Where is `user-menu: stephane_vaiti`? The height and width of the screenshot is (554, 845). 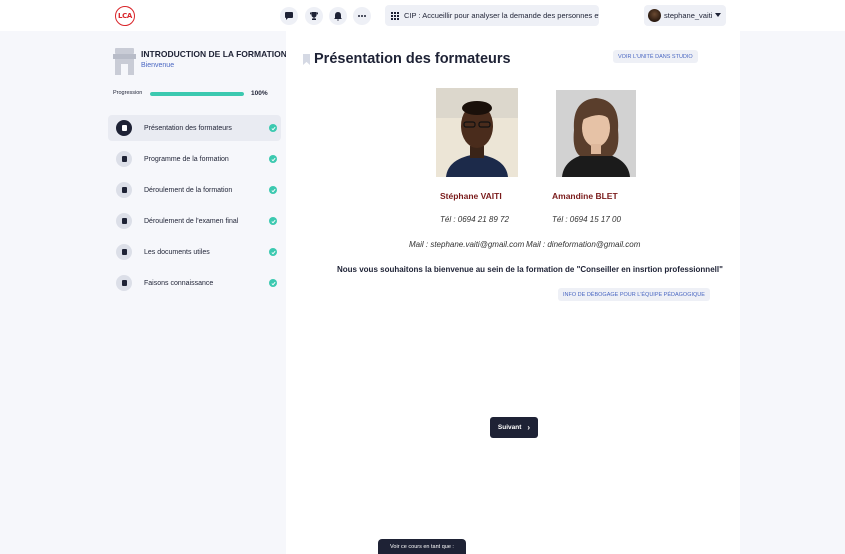 user-menu: stephane_vaiti is located at coordinates (685, 15).